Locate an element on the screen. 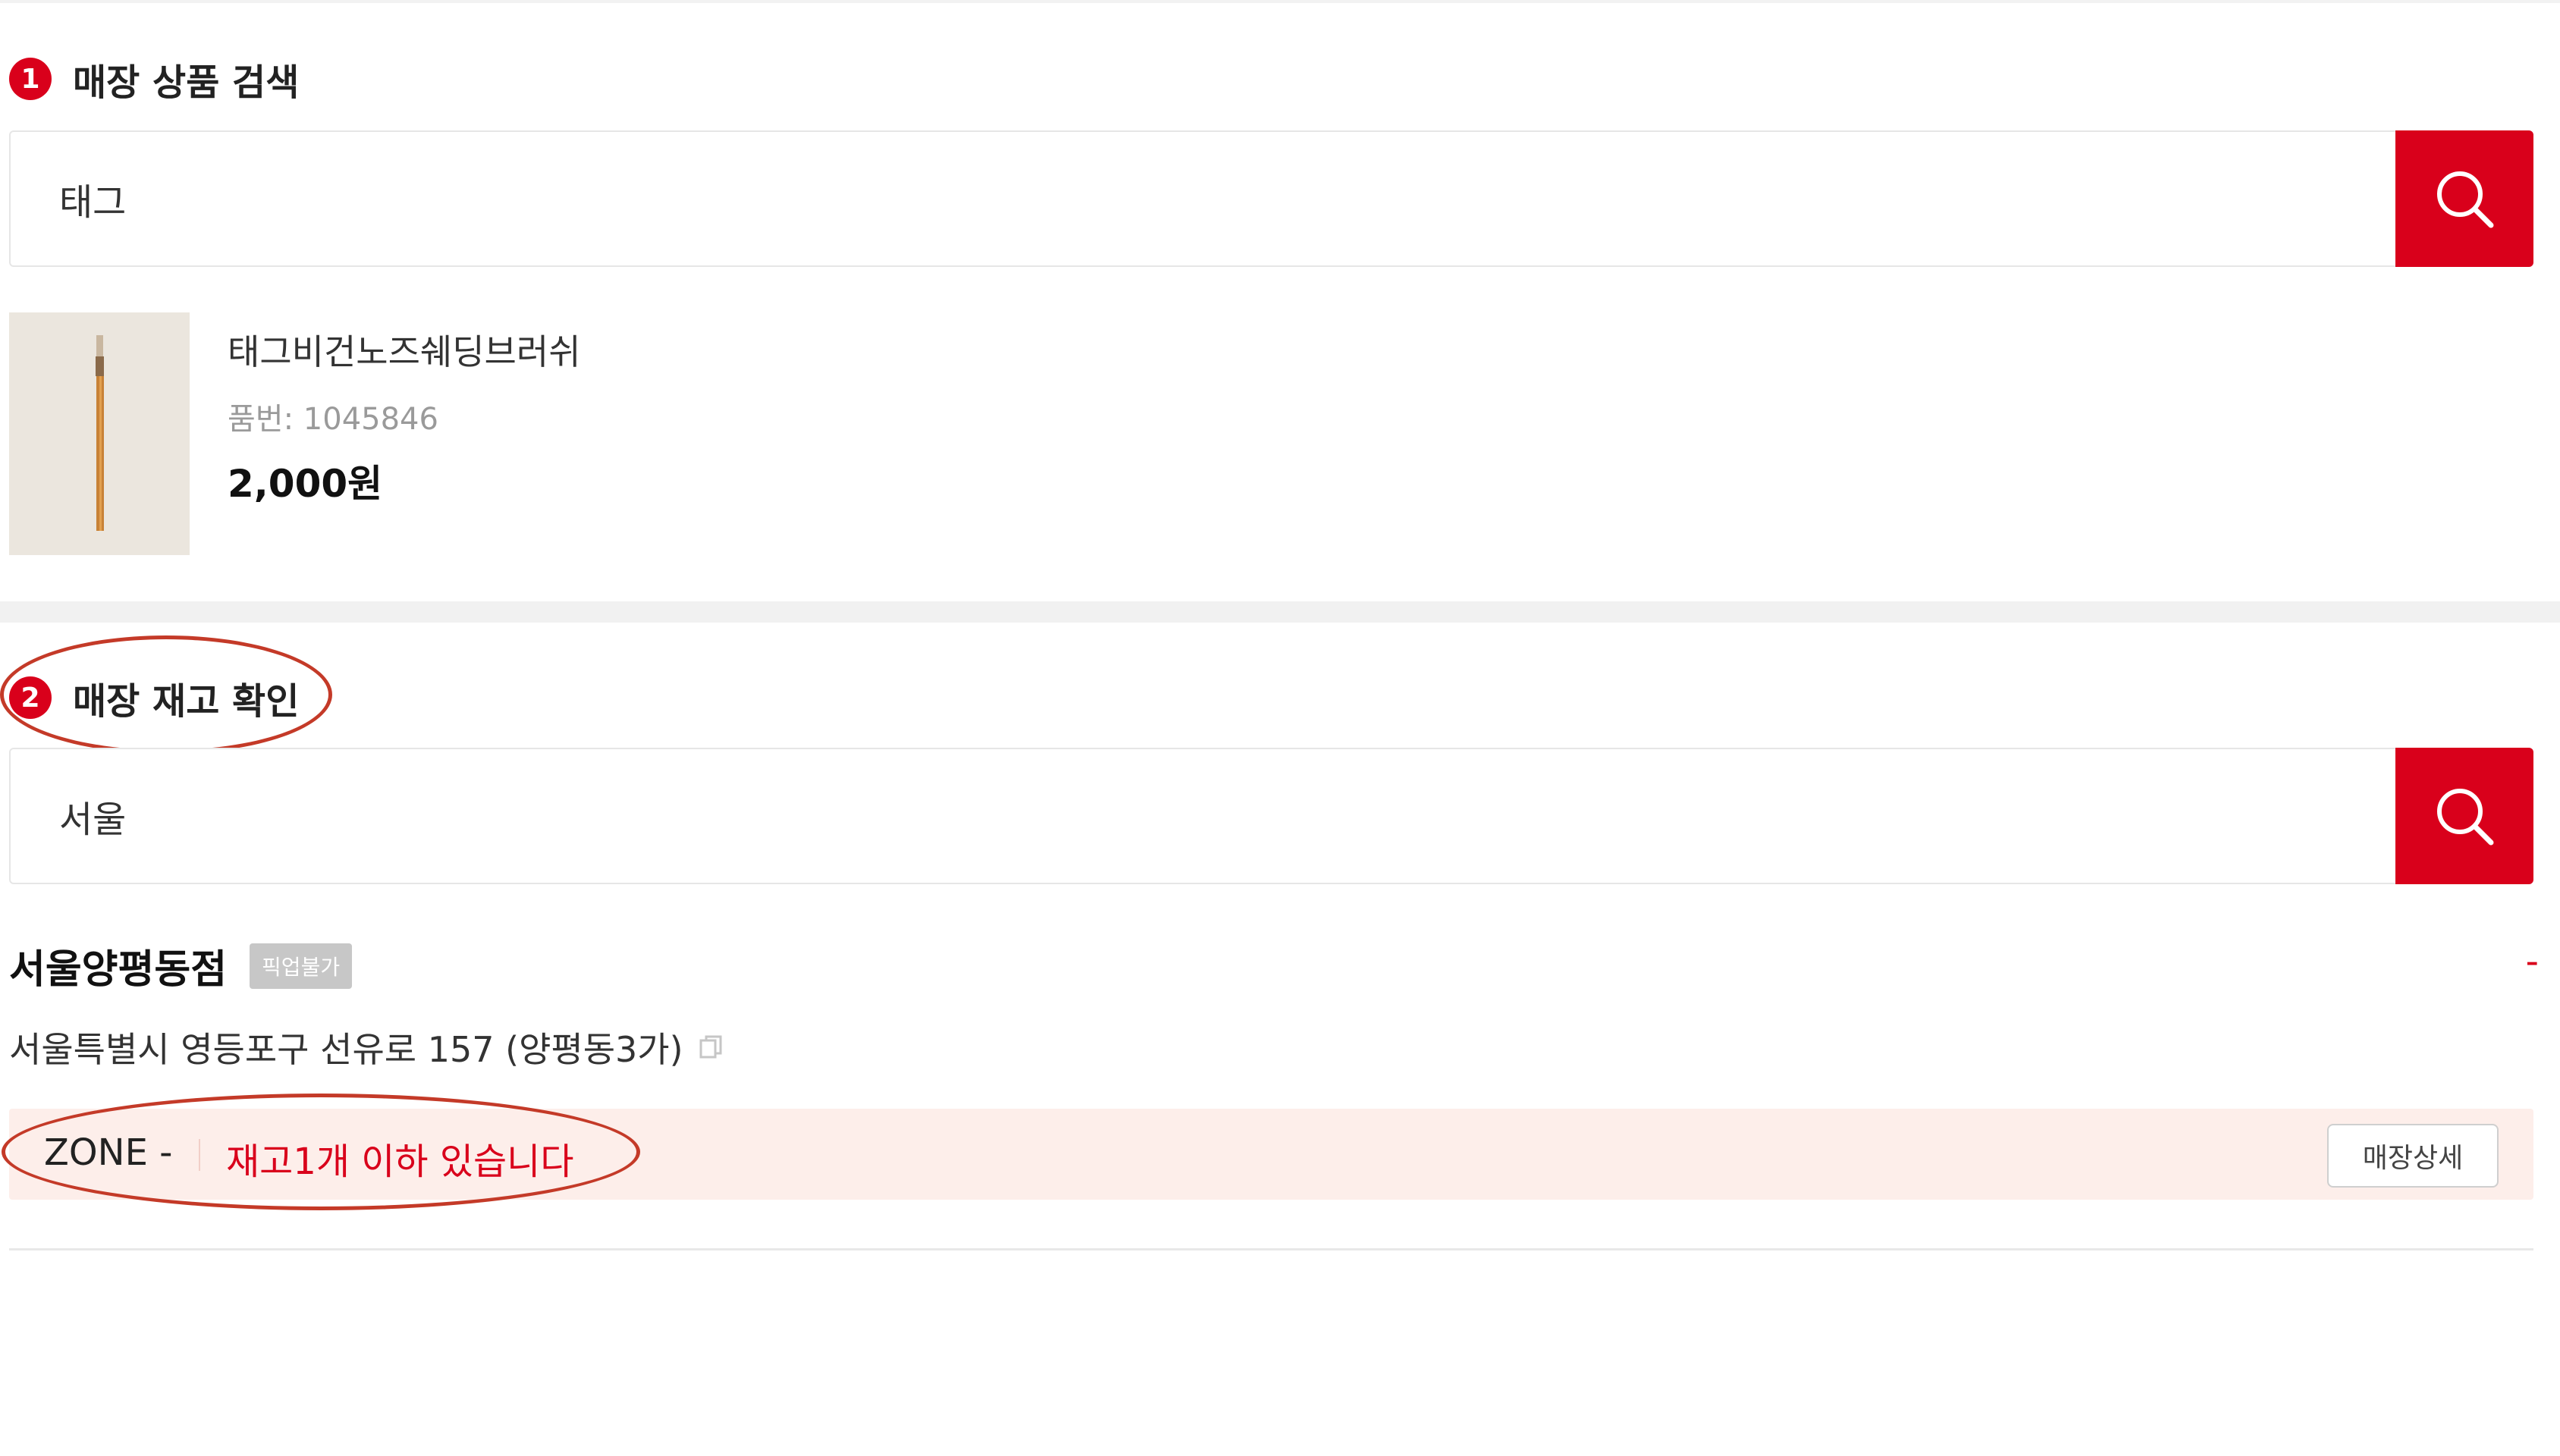  product-search-button is located at coordinates (2464, 198).